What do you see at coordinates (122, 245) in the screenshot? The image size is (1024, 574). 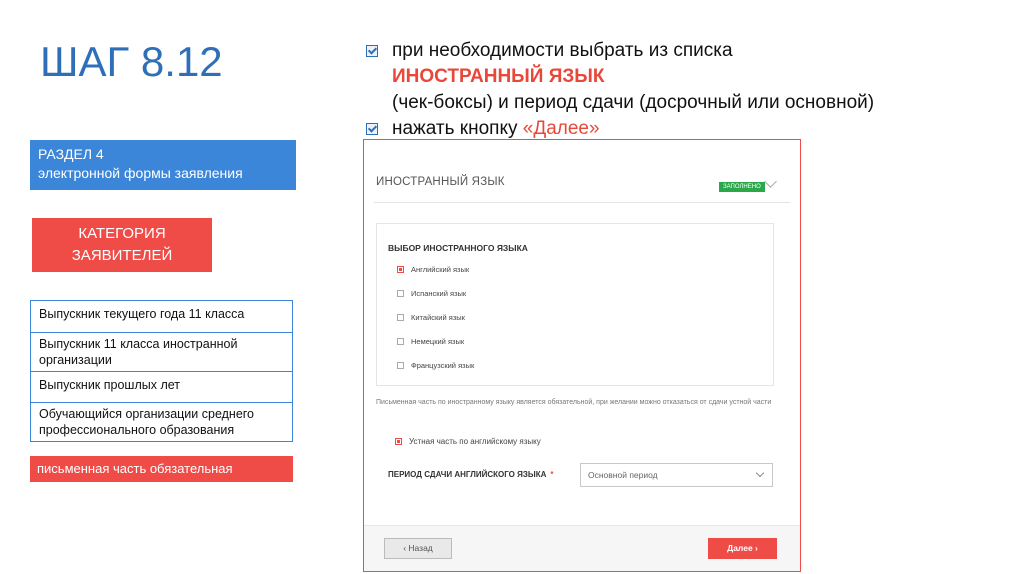 I see `category-label: КАТЕГОРИЯ ЗАЯВИТЕЛЕЙ` at bounding box center [122, 245].